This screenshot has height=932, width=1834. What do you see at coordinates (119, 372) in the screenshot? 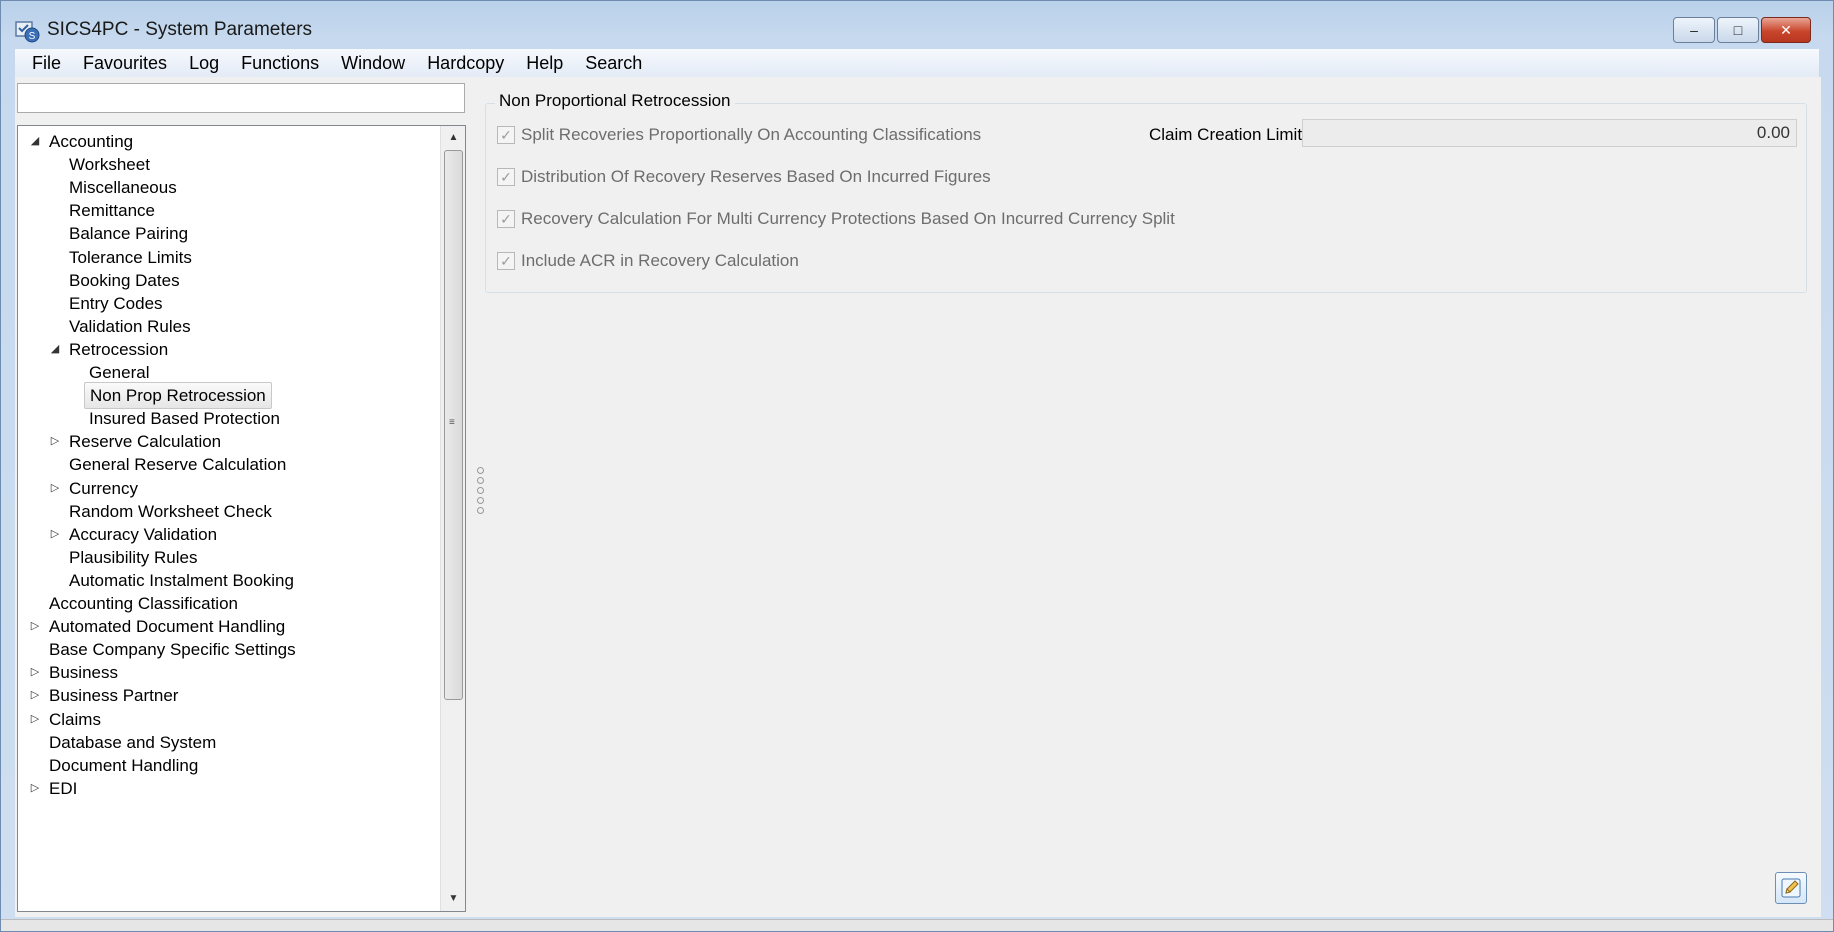
I see `tree-item-label: General` at bounding box center [119, 372].